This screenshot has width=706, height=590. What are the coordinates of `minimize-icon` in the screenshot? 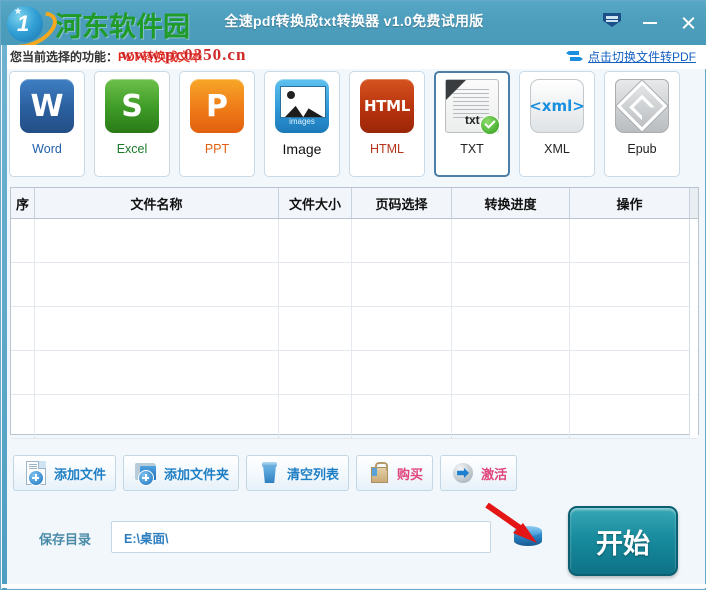 It's located at (650, 23).